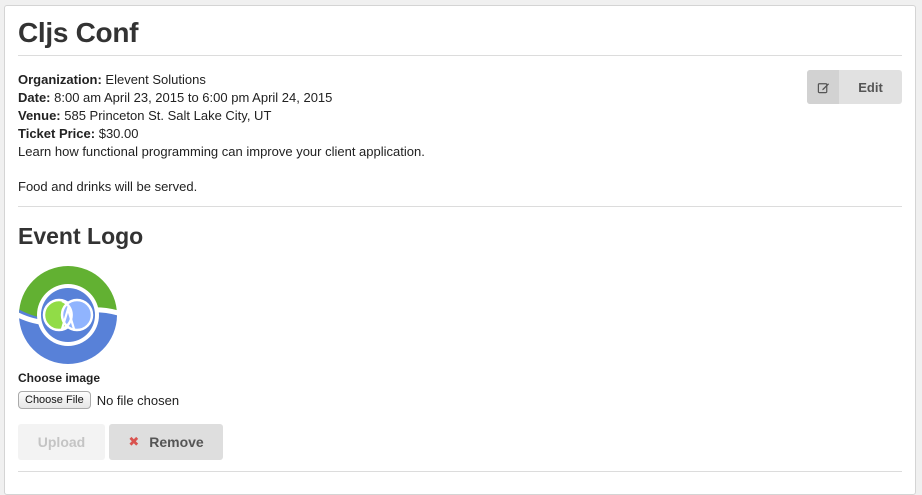 Image resolution: width=922 pixels, height=495 pixels. I want to click on choose-file-button: Choose File, so click(54, 400).